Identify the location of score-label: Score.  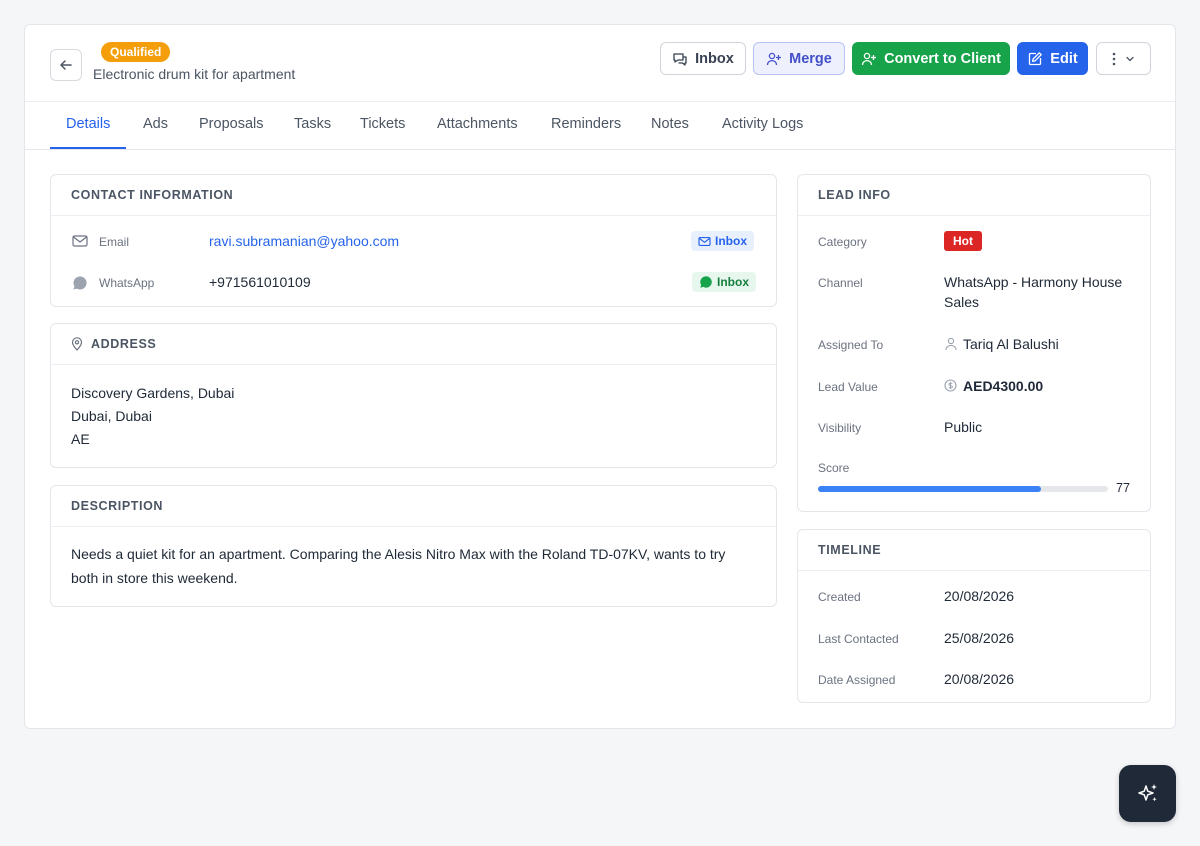
(834, 468).